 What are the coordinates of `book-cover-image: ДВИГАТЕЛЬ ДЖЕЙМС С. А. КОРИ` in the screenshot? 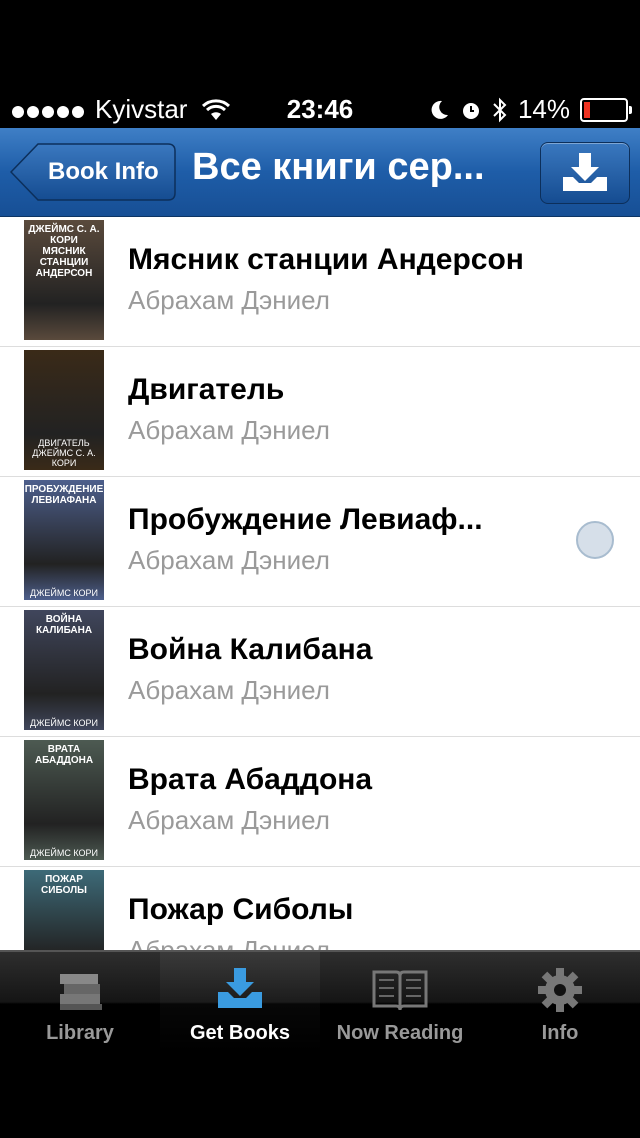 It's located at (64, 410).